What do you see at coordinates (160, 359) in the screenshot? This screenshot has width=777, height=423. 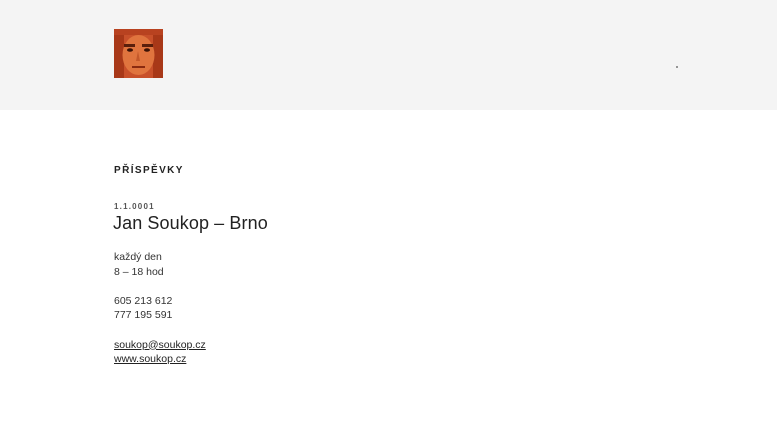 I see `website-link: www.soukop.cz` at bounding box center [160, 359].